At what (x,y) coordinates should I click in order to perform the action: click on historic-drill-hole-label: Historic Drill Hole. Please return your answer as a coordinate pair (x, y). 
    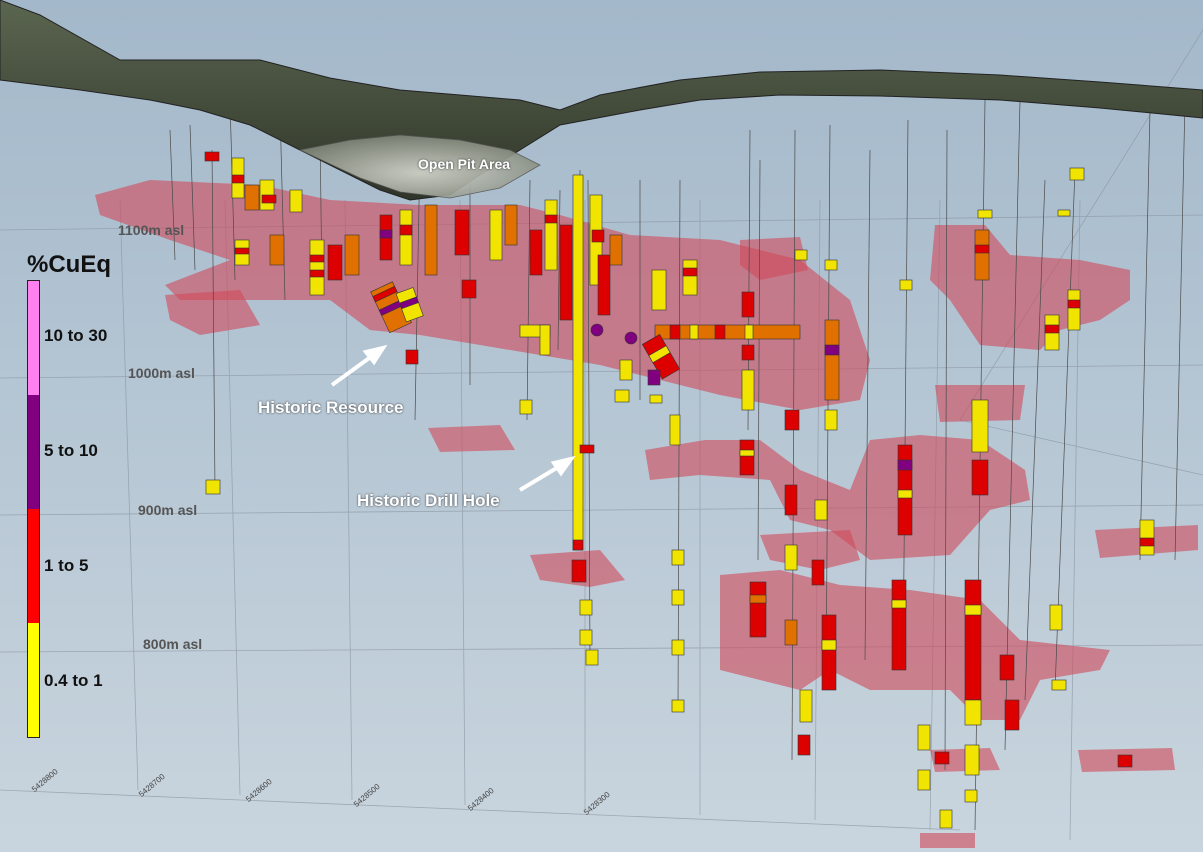
    Looking at the image, I should click on (428, 500).